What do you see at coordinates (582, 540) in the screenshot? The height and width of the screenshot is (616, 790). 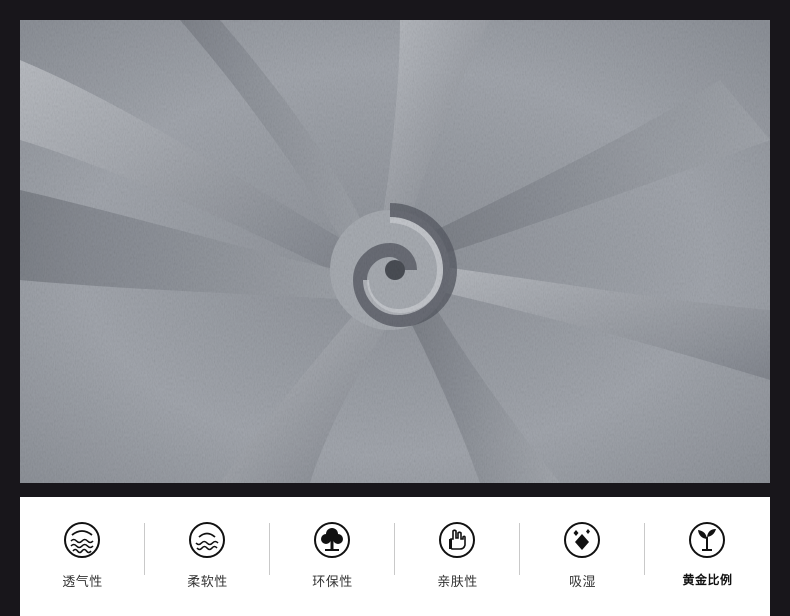 I see `moisture-absorb-icon` at bounding box center [582, 540].